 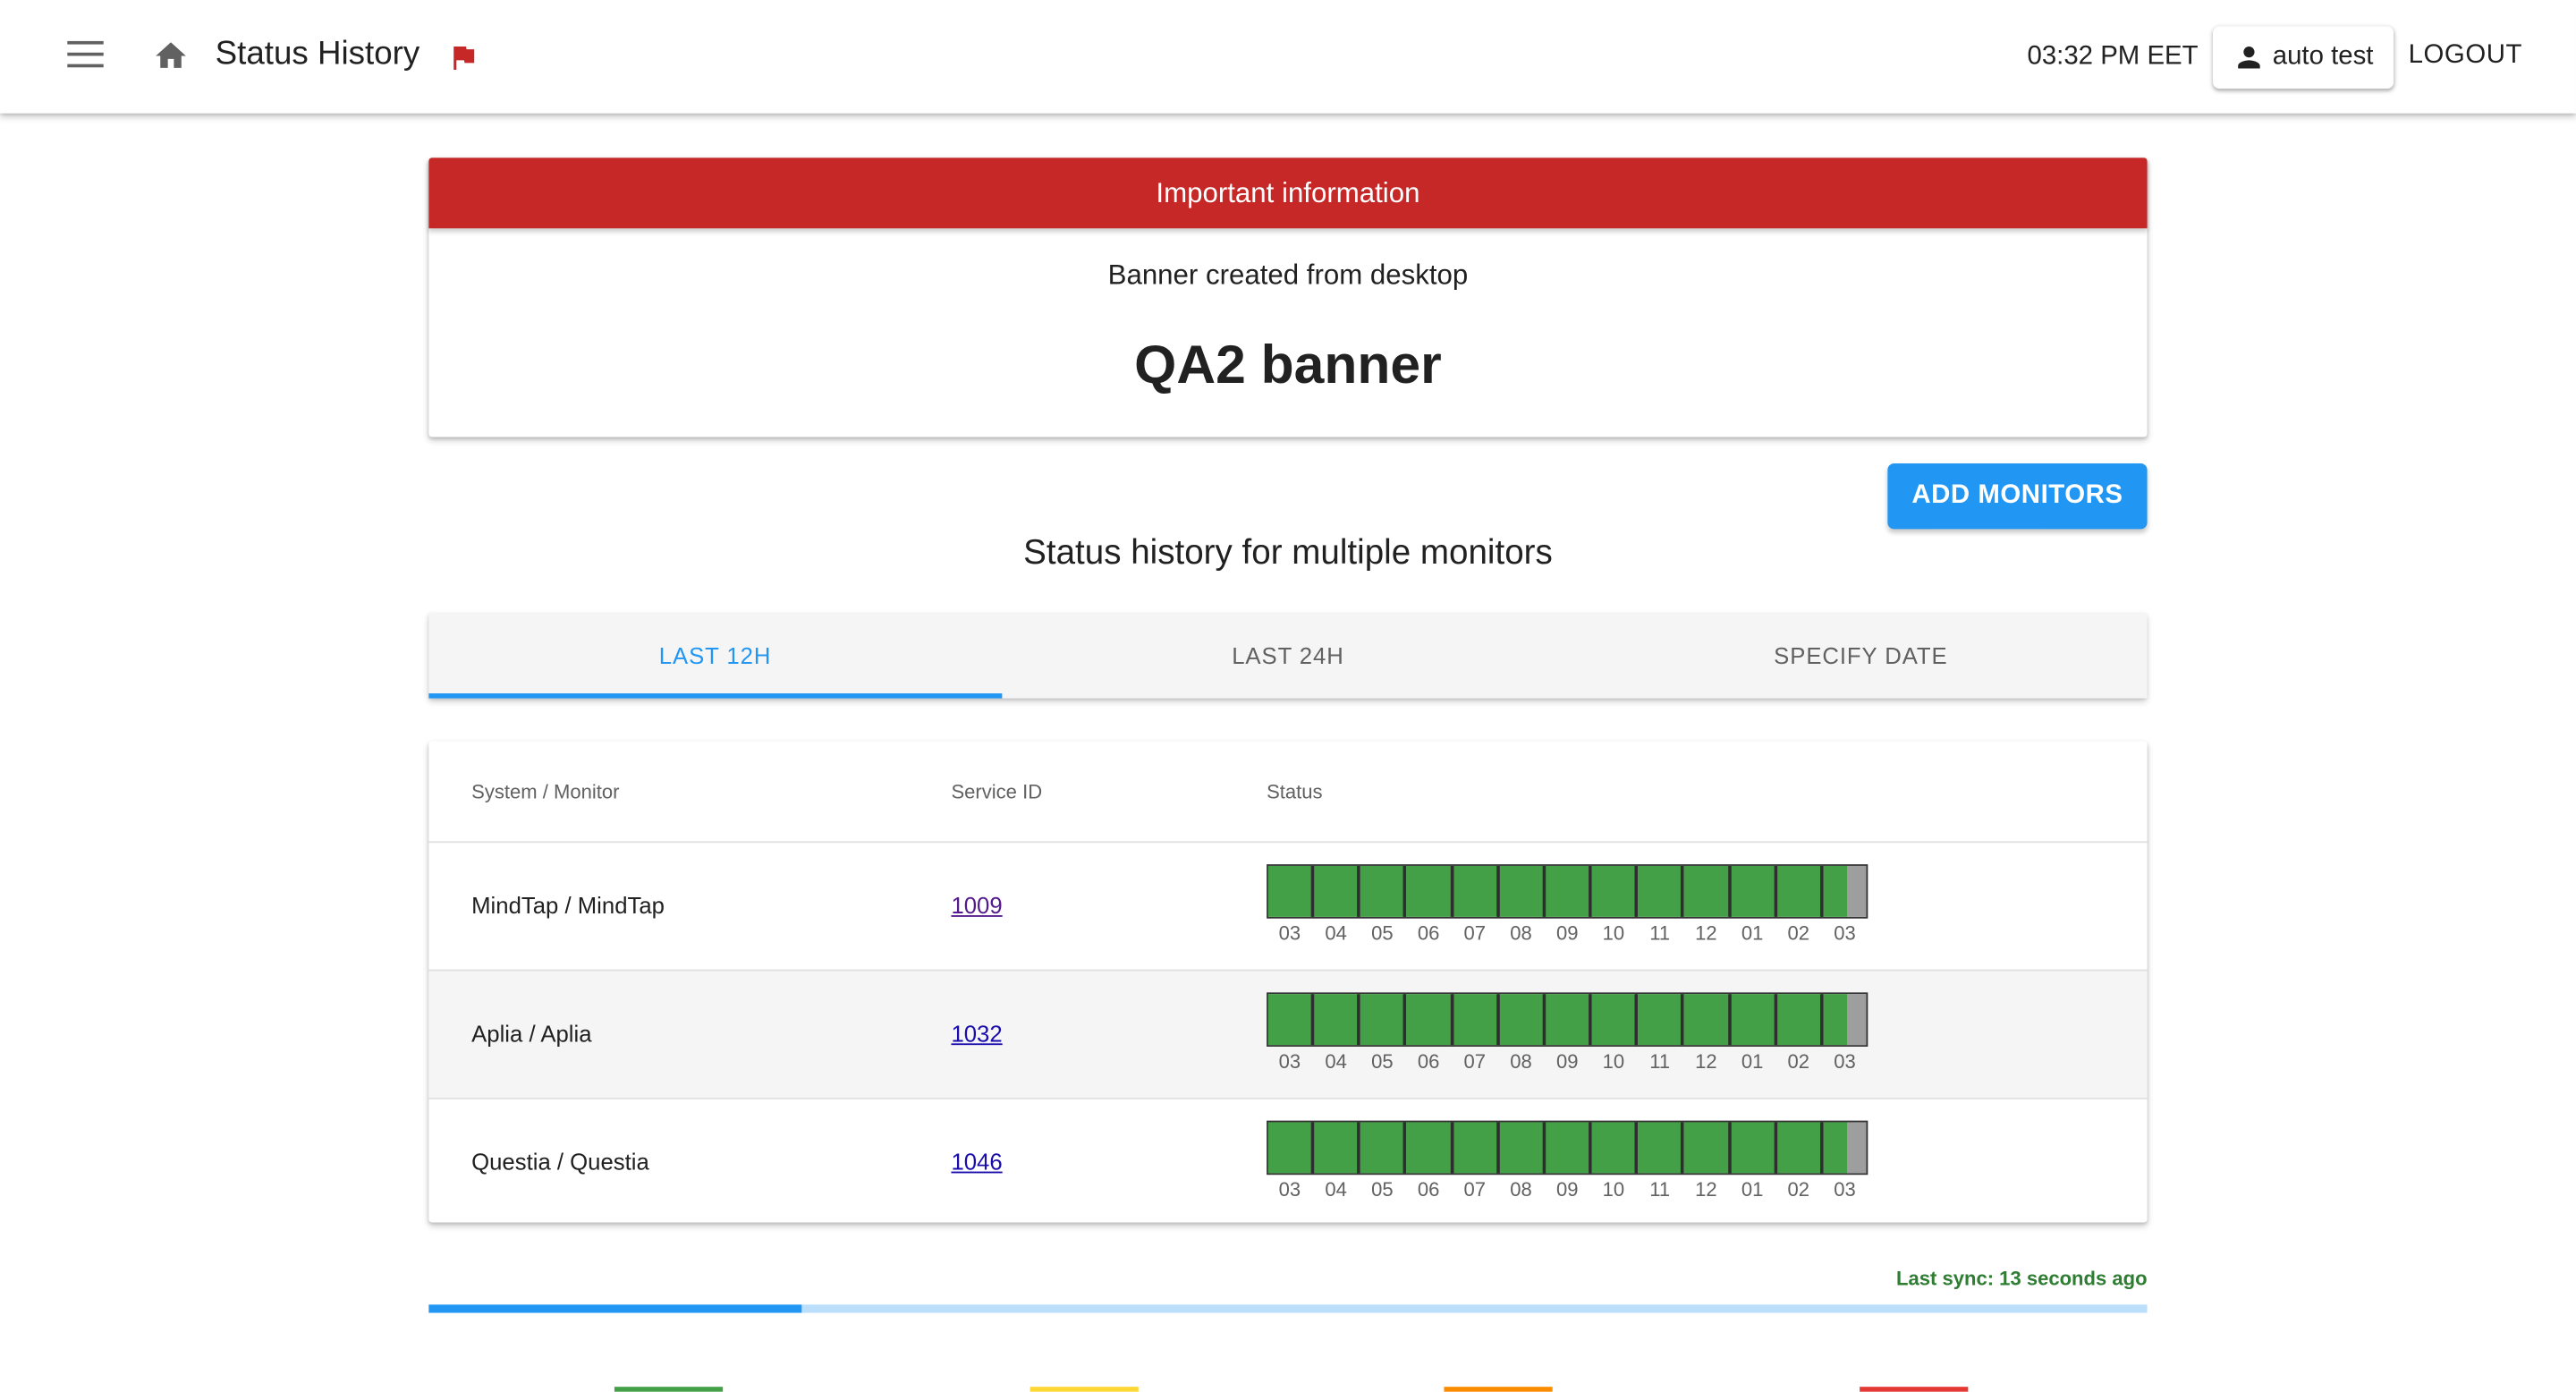 What do you see at coordinates (1084, 1389) in the screenshot?
I see `legend-swatch-warning` at bounding box center [1084, 1389].